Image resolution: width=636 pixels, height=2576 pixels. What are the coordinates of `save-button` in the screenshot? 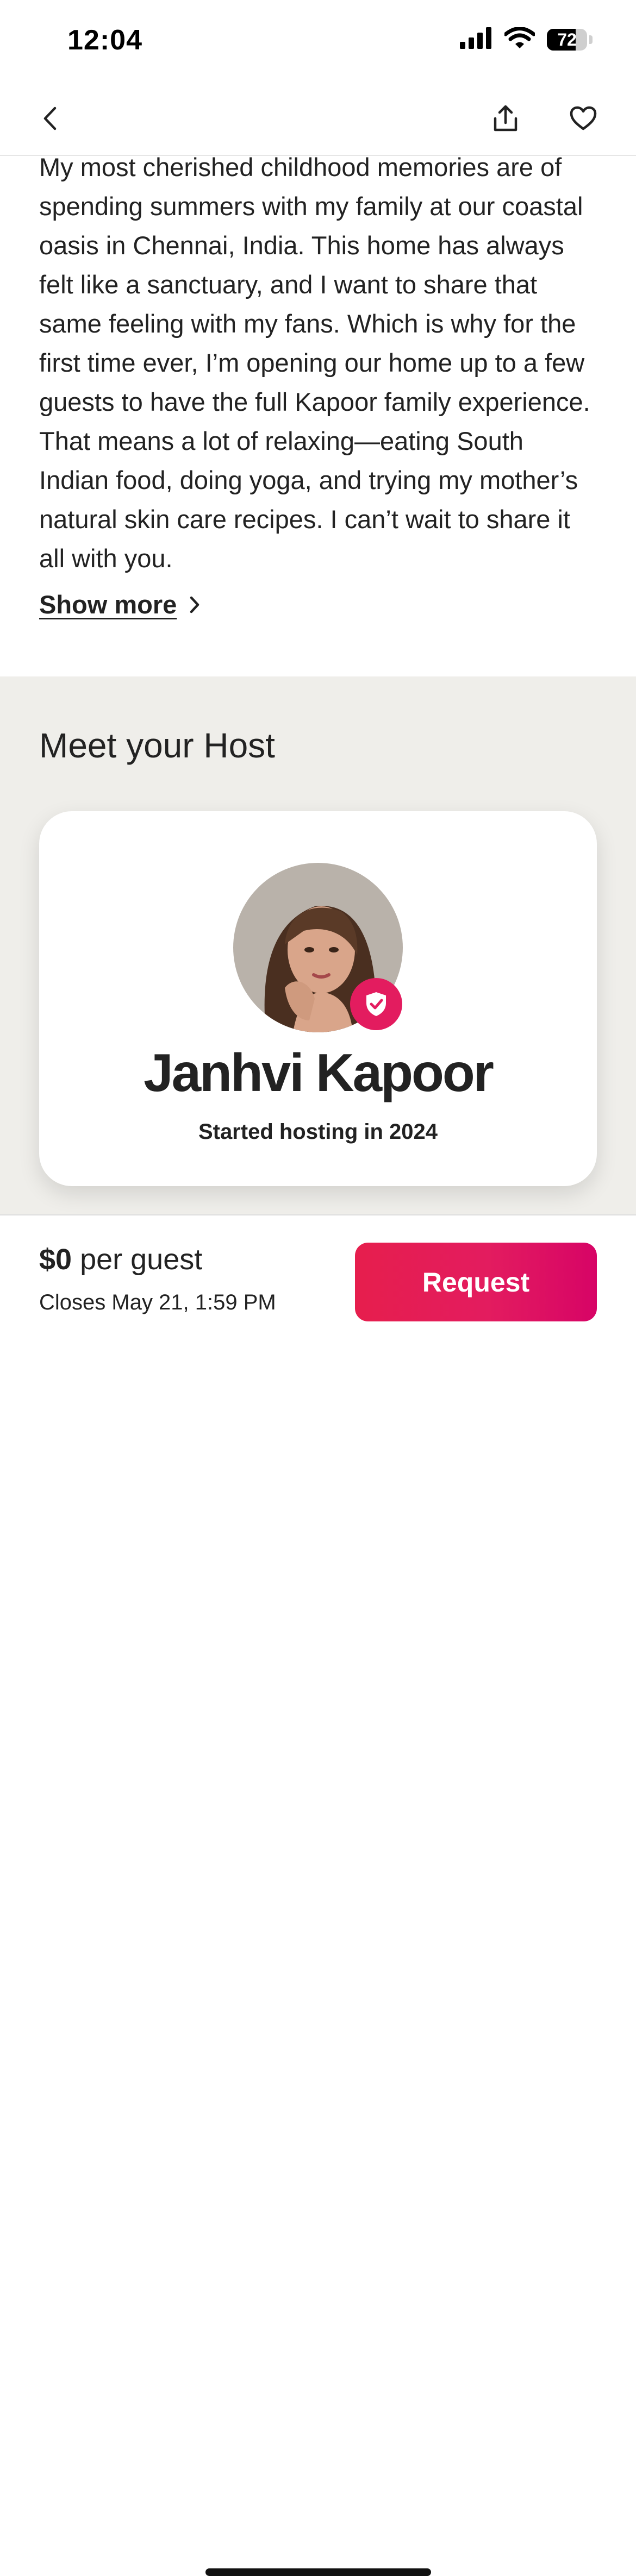 It's located at (583, 118).